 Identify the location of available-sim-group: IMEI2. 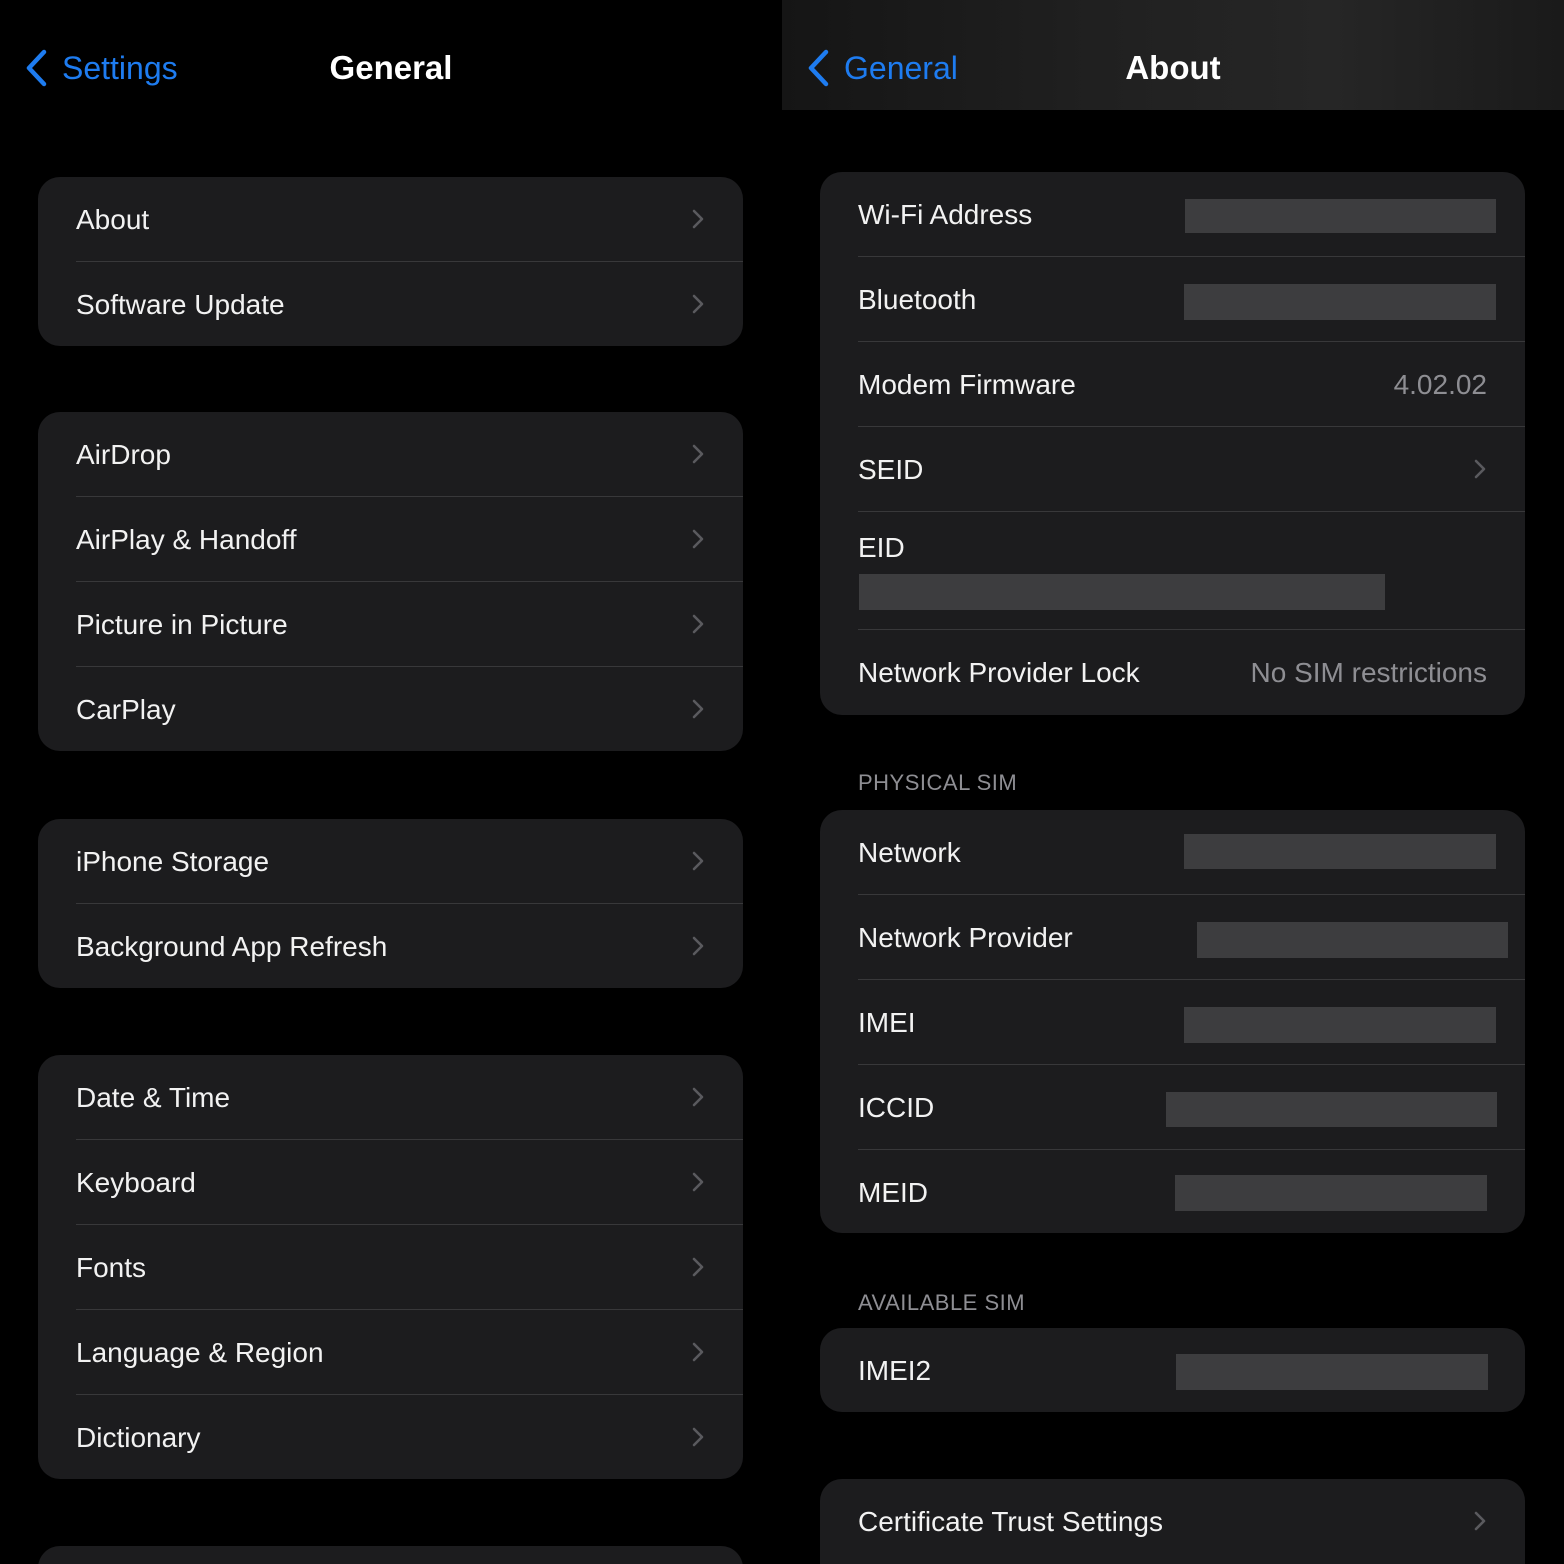
(1172, 1370).